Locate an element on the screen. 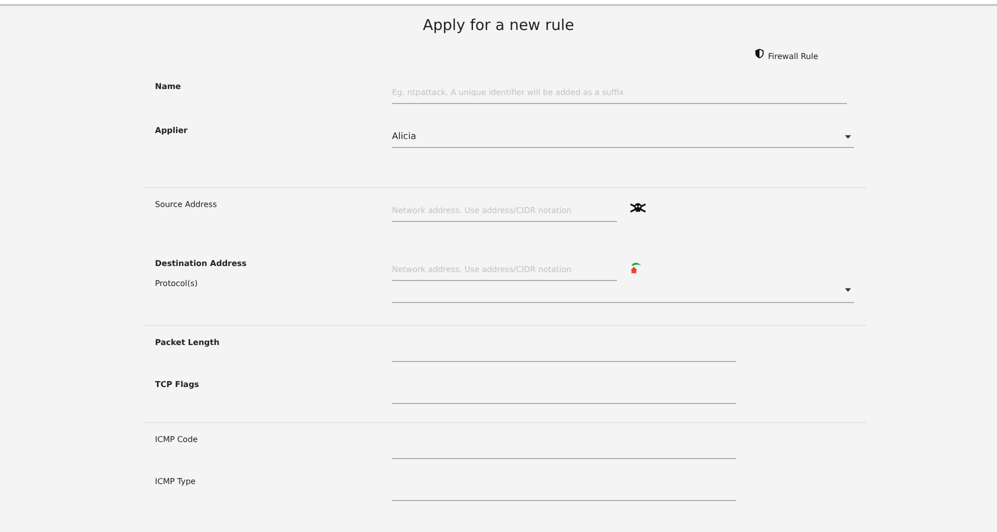  field-label: Applier is located at coordinates (171, 130).